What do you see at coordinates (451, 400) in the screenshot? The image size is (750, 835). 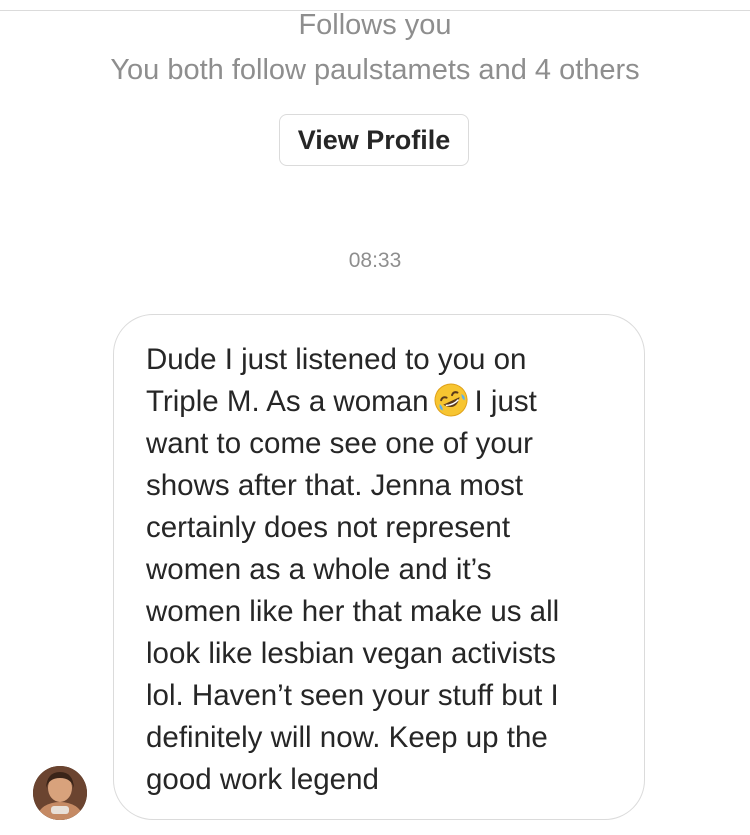 I see `rolling-on-floor-laughing-emoji` at bounding box center [451, 400].